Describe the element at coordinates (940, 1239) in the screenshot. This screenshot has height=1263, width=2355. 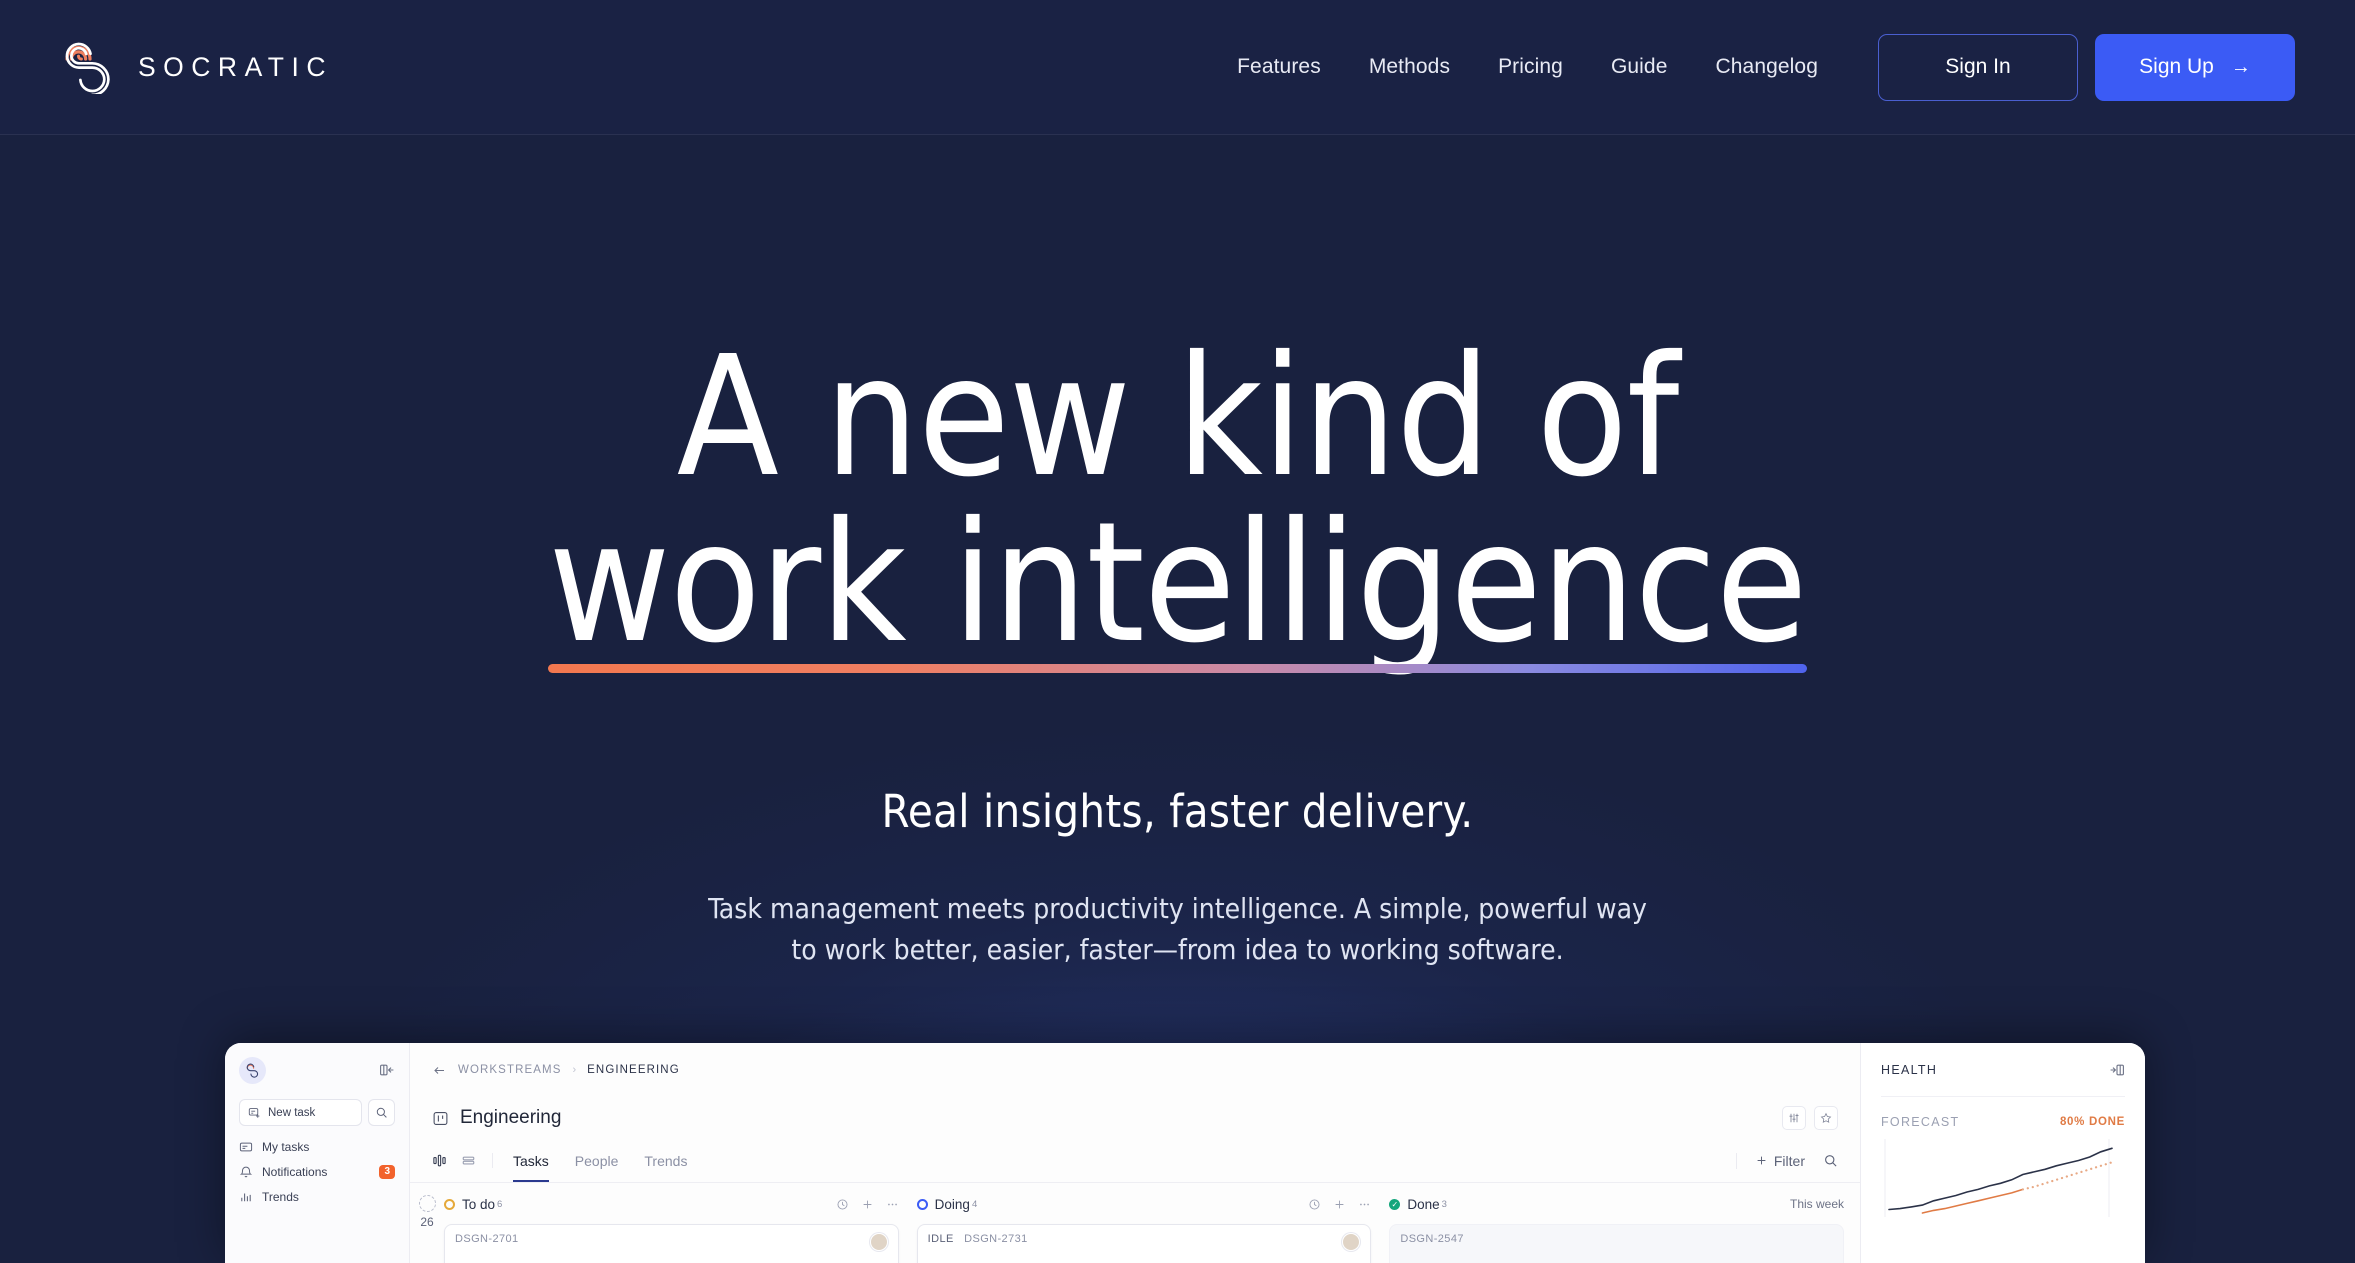
I see `task-card-status: IDLE` at that location.